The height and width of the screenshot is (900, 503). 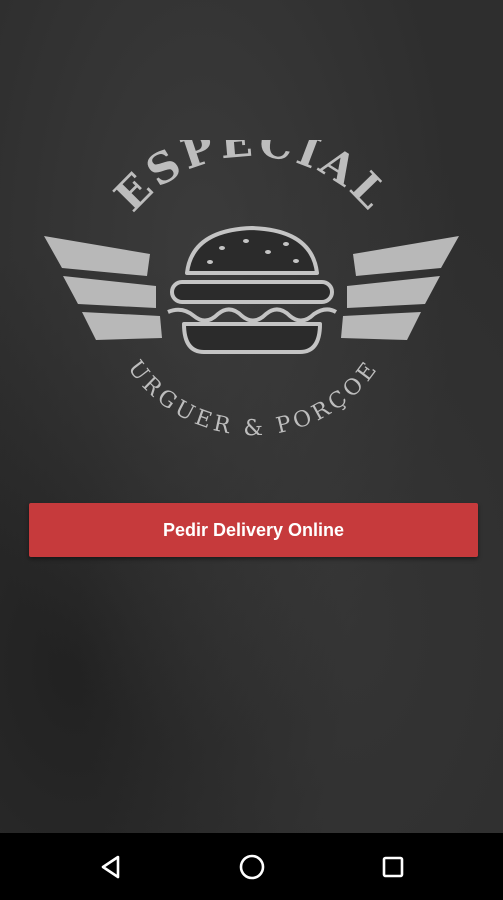 I want to click on back-button, so click(x=111, y=867).